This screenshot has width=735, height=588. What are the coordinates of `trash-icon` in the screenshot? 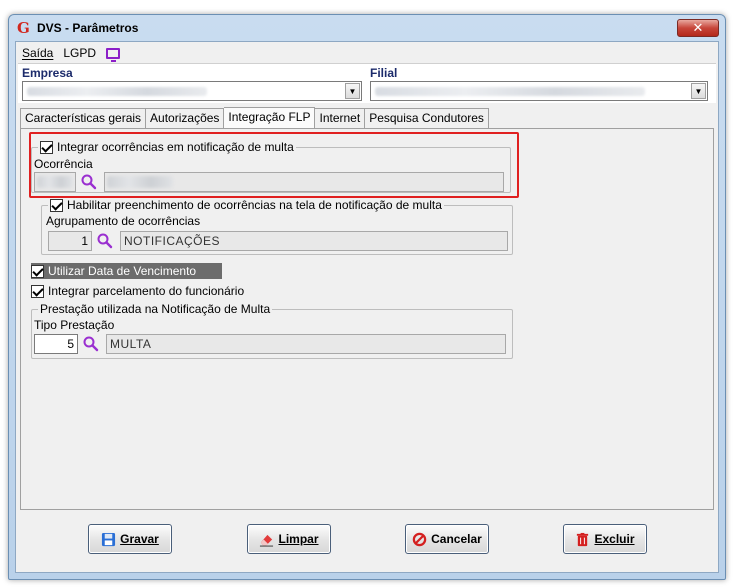 It's located at (583, 539).